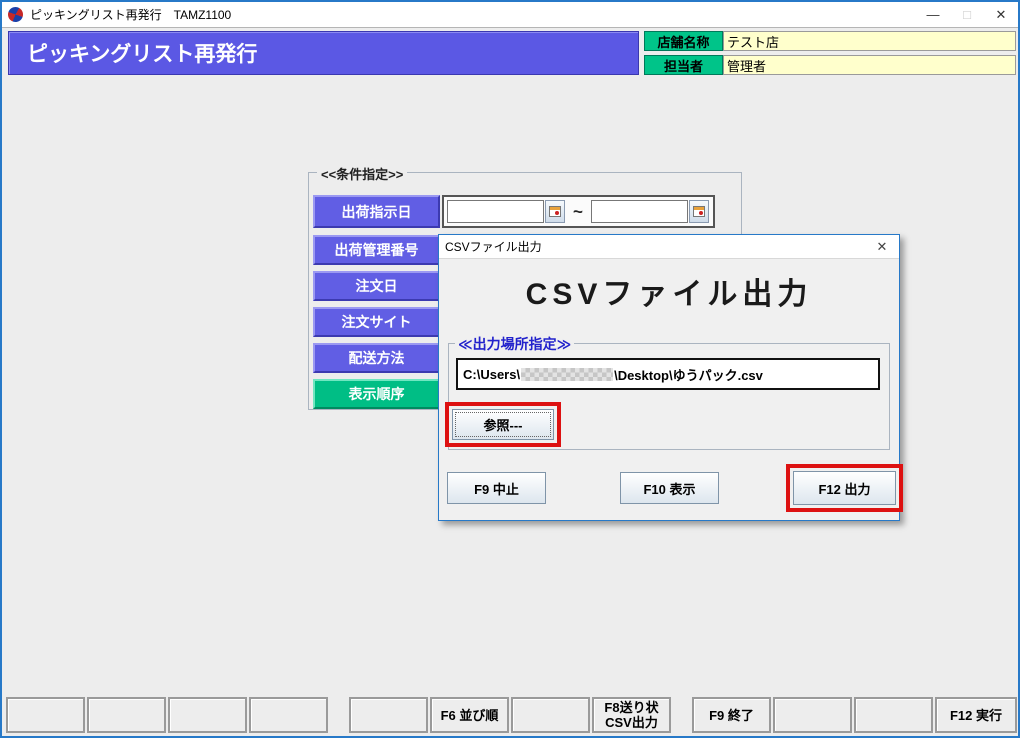 The width and height of the screenshot is (1020, 738). I want to click on f12-output-button: F12 出力, so click(844, 488).